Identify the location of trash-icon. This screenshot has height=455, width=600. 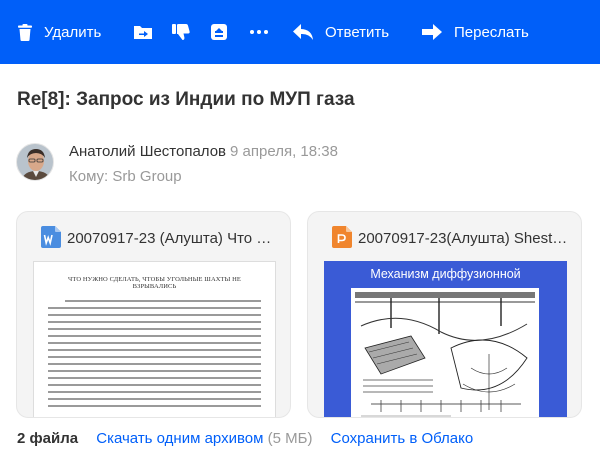
(25, 32).